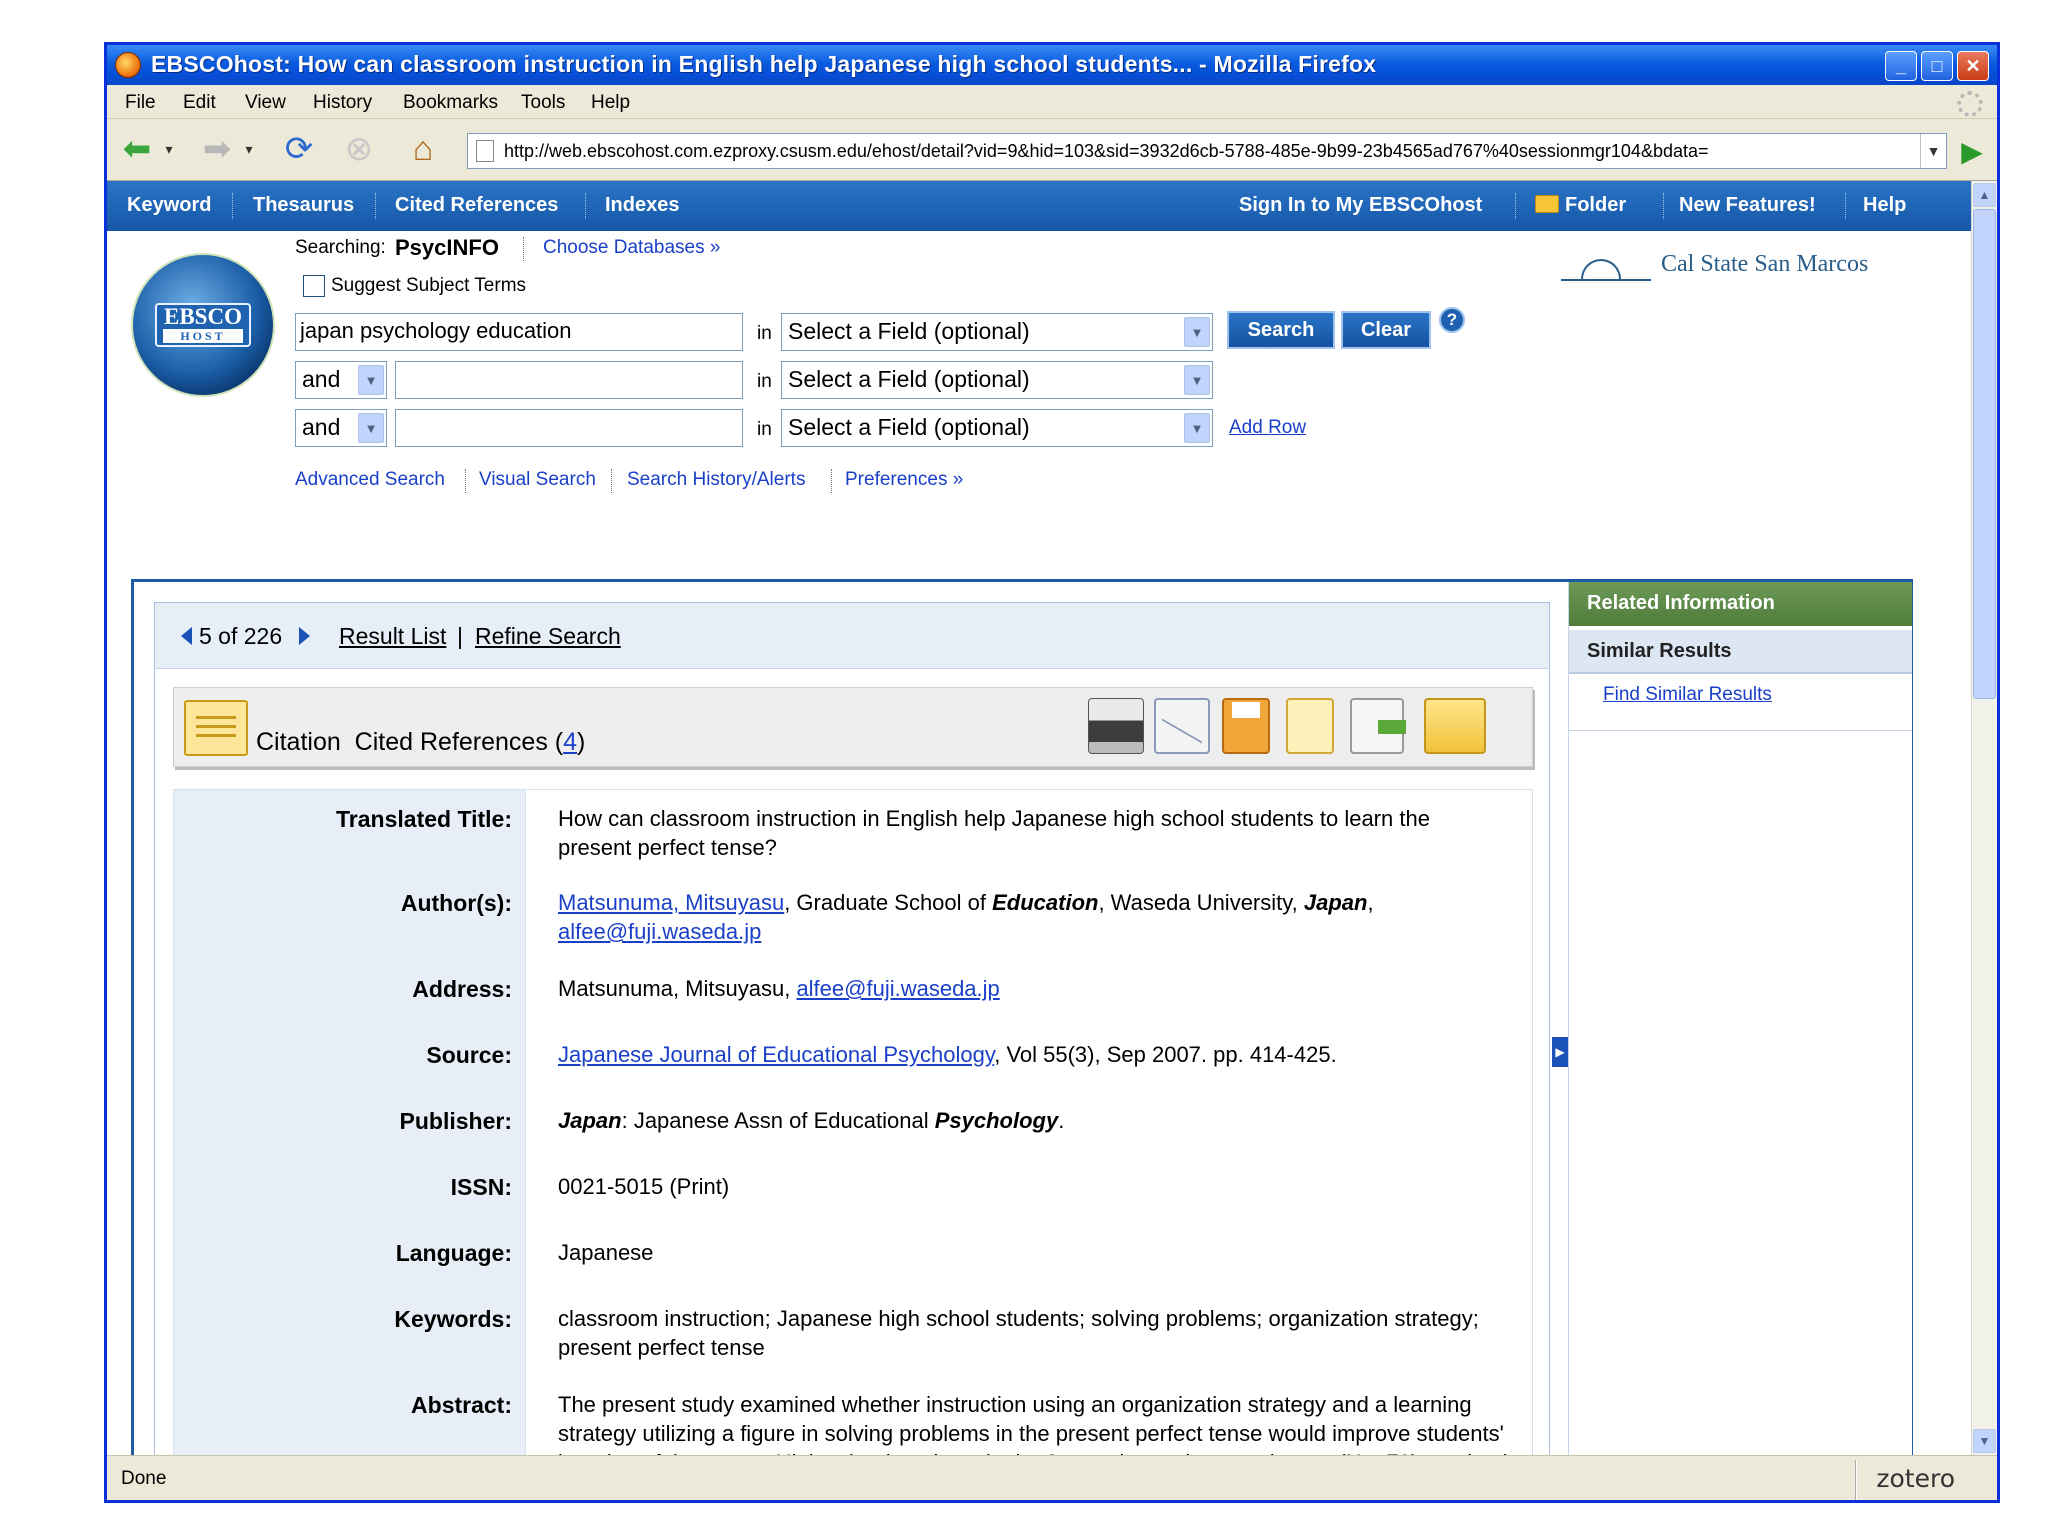 The height and width of the screenshot is (1536, 2048). Describe the element at coordinates (140, 103) in the screenshot. I see `menu-file: File` at that location.